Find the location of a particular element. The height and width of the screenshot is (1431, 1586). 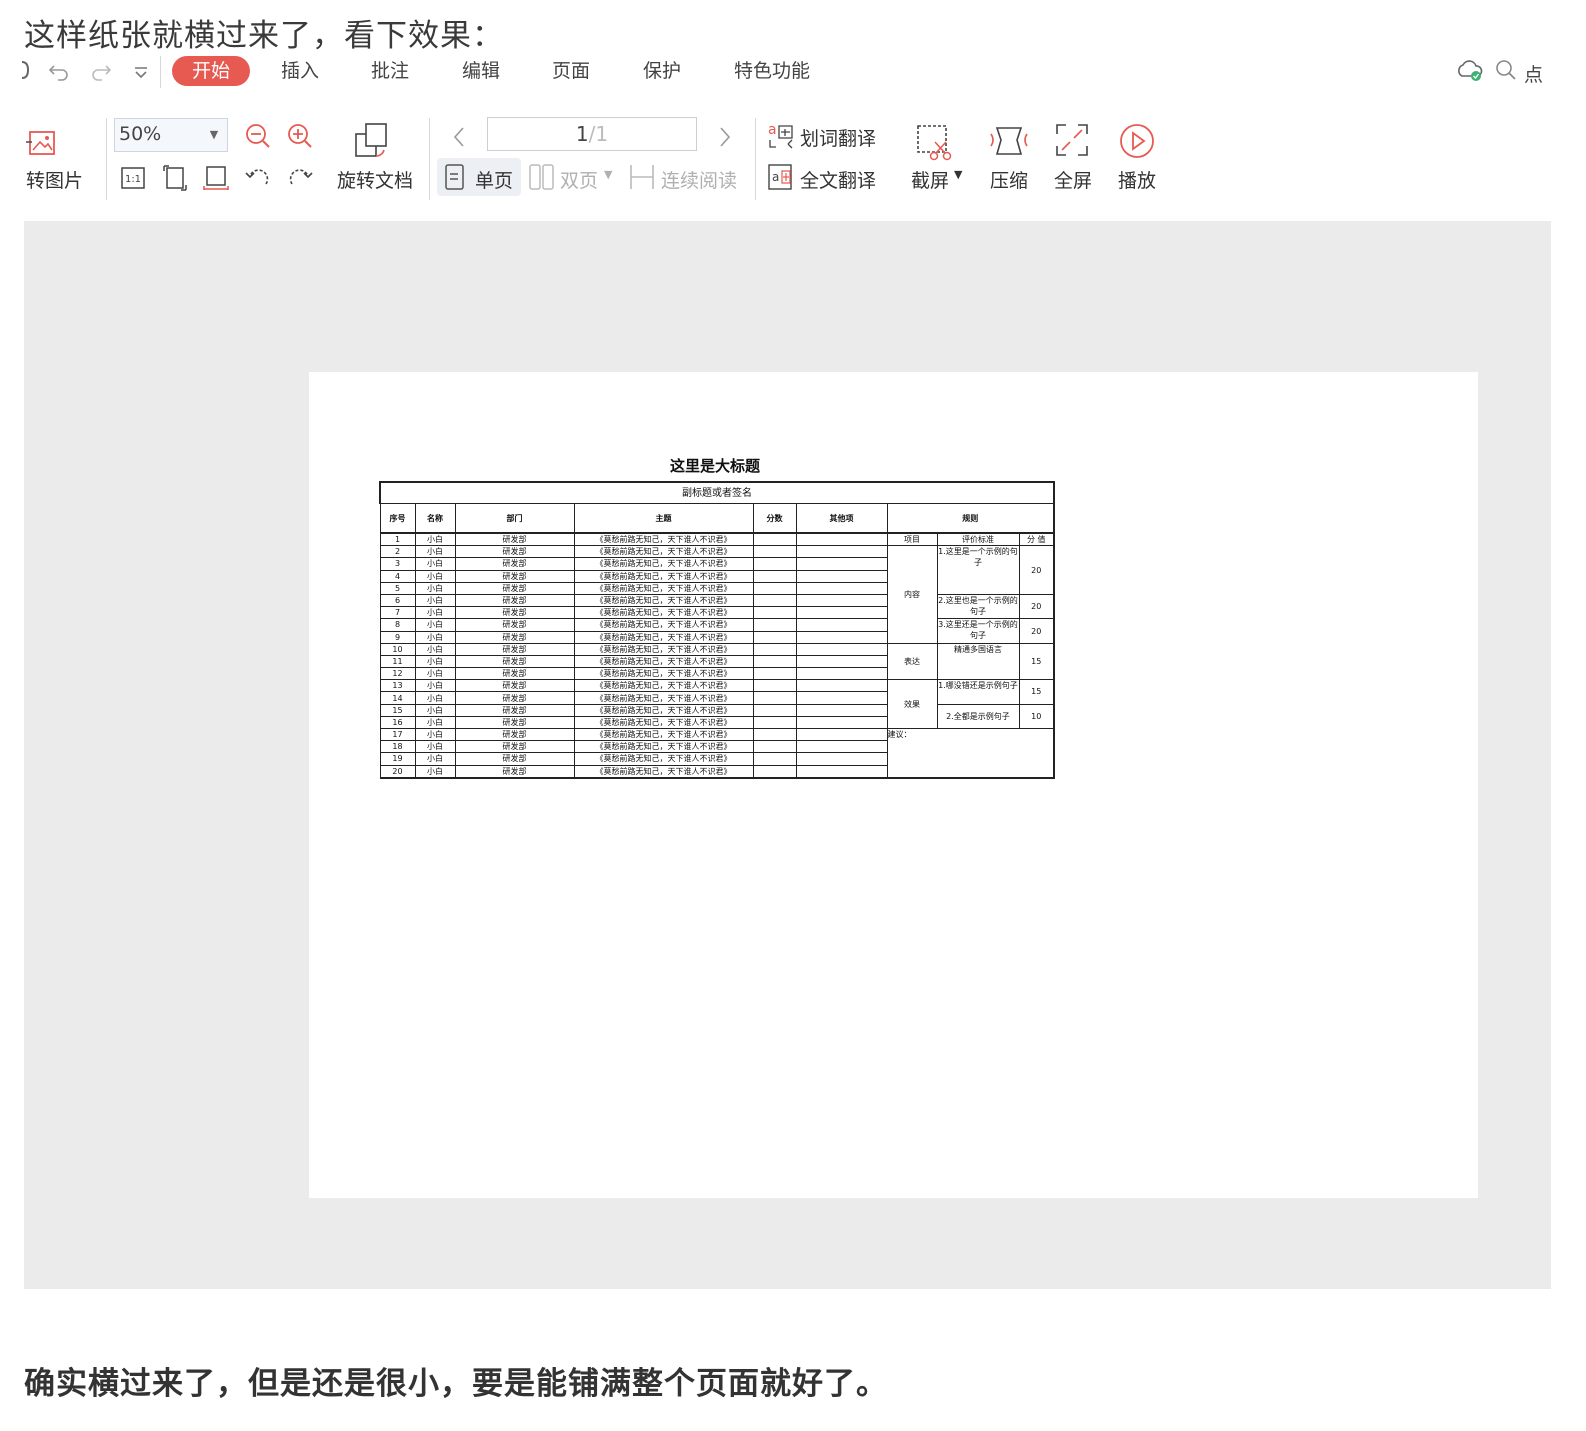

document-title: 这里是大标题 is located at coordinates (714, 466).